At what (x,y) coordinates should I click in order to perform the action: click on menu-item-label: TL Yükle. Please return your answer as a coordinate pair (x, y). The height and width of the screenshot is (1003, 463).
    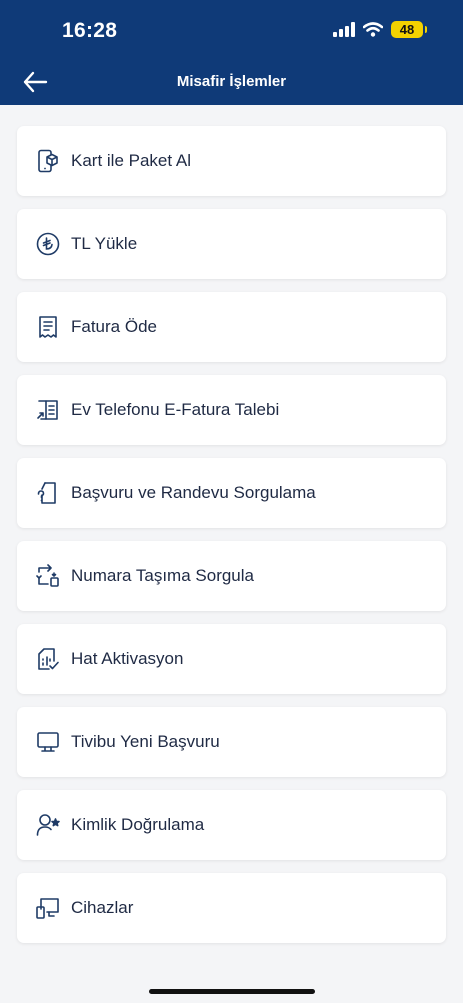
    Looking at the image, I should click on (104, 243).